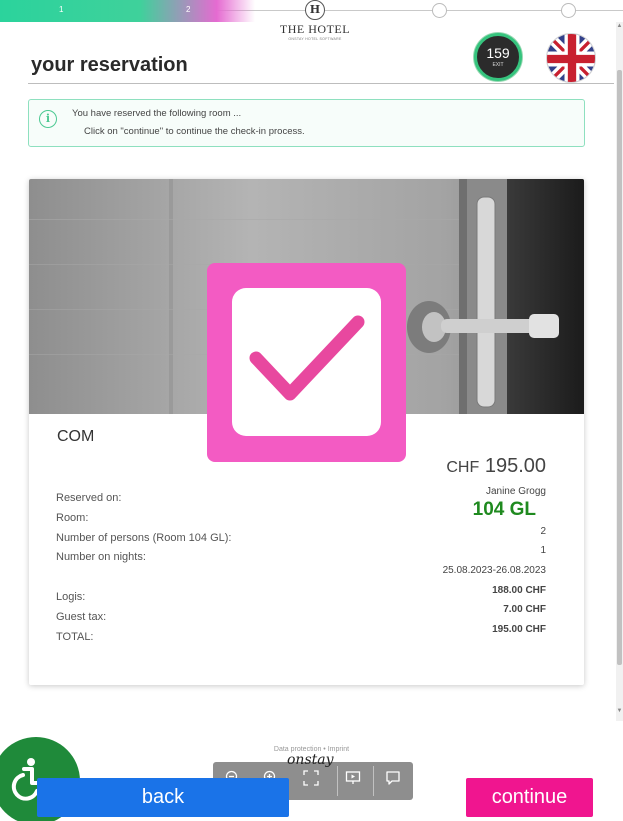  What do you see at coordinates (504, 509) in the screenshot?
I see `room-number: 104 GL` at bounding box center [504, 509].